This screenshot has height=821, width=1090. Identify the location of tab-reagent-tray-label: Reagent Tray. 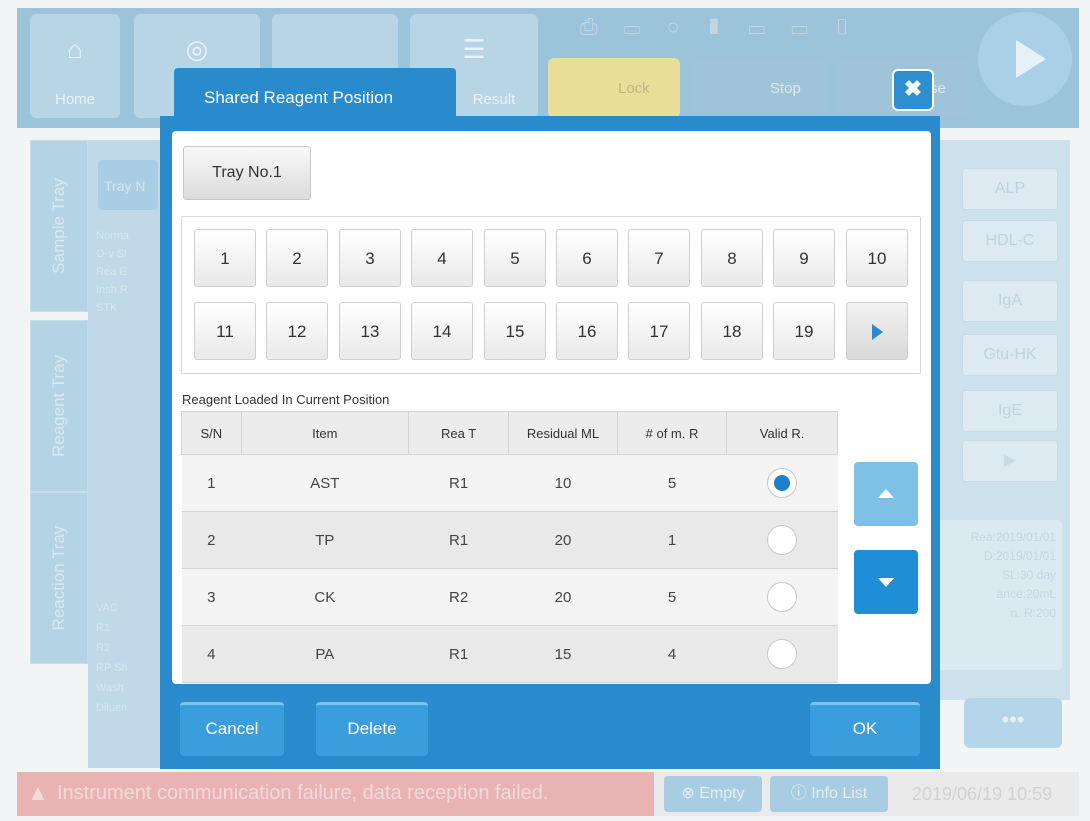
(58, 406).